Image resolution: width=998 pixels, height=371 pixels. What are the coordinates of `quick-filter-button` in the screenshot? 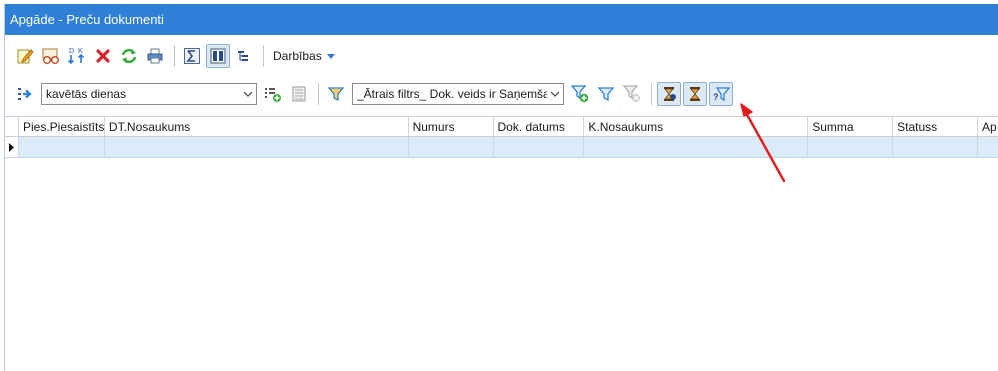 It's located at (336, 94).